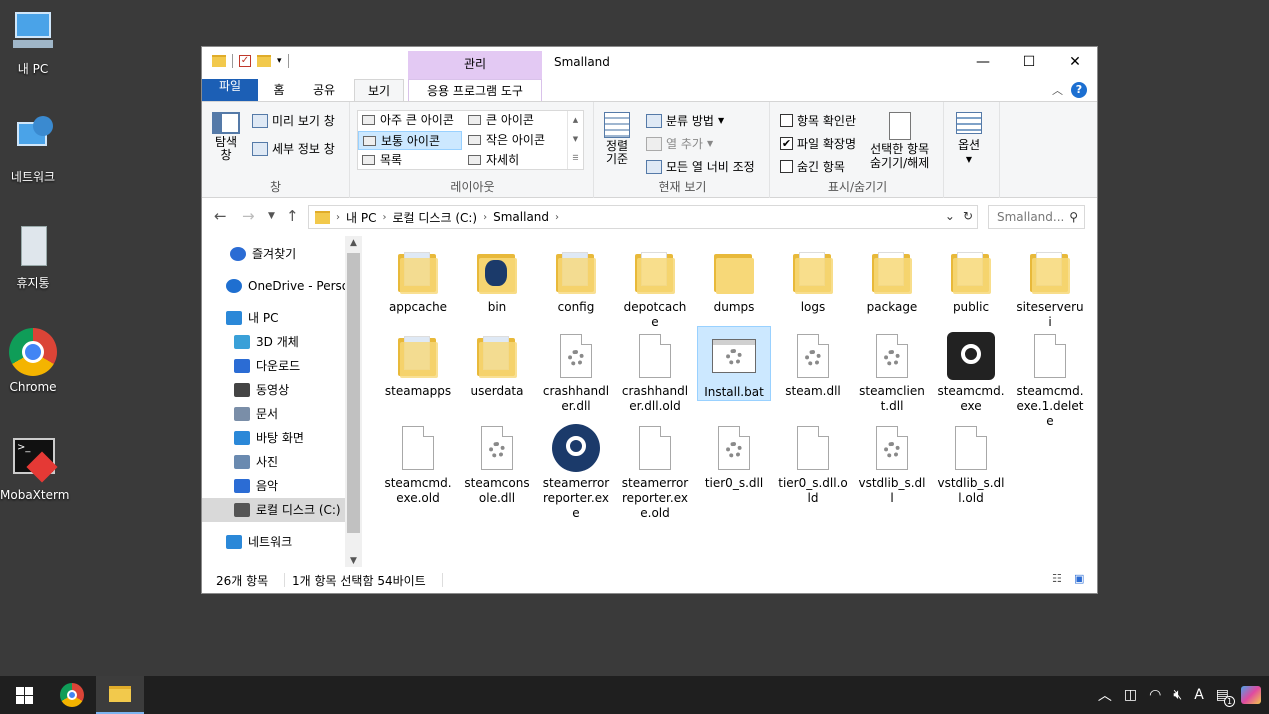 Image resolution: width=1269 pixels, height=714 pixels. What do you see at coordinates (410, 120) in the screenshot?
I see `layout-extra-large-icons: 아주 큰 아이콘` at bounding box center [410, 120].